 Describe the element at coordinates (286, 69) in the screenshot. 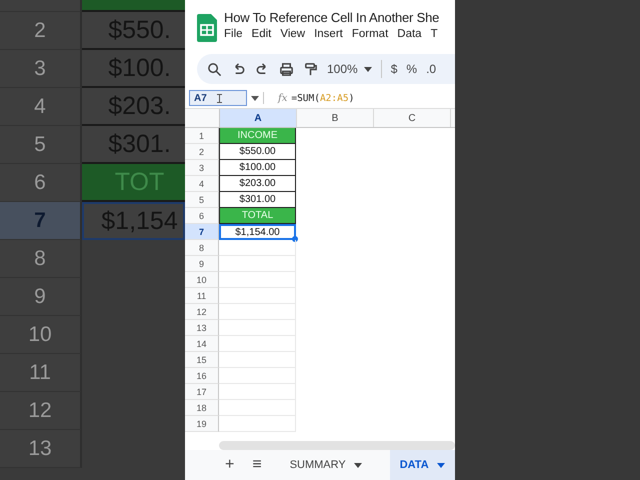

I see `print-icon` at that location.